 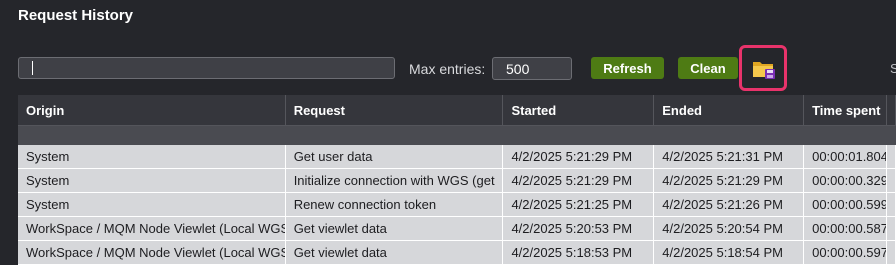 I want to click on cell-started: 4/2/2025 5:21:25 PM, so click(x=579, y=204).